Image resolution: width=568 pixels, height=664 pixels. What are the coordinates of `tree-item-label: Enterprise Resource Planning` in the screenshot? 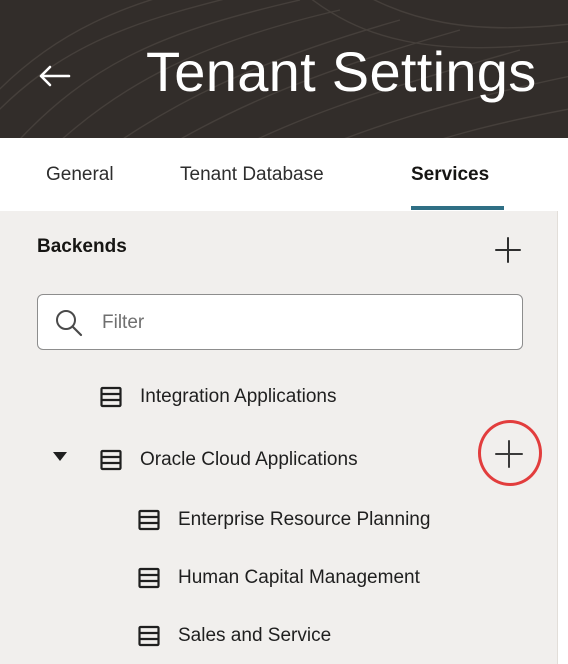 It's located at (304, 519).